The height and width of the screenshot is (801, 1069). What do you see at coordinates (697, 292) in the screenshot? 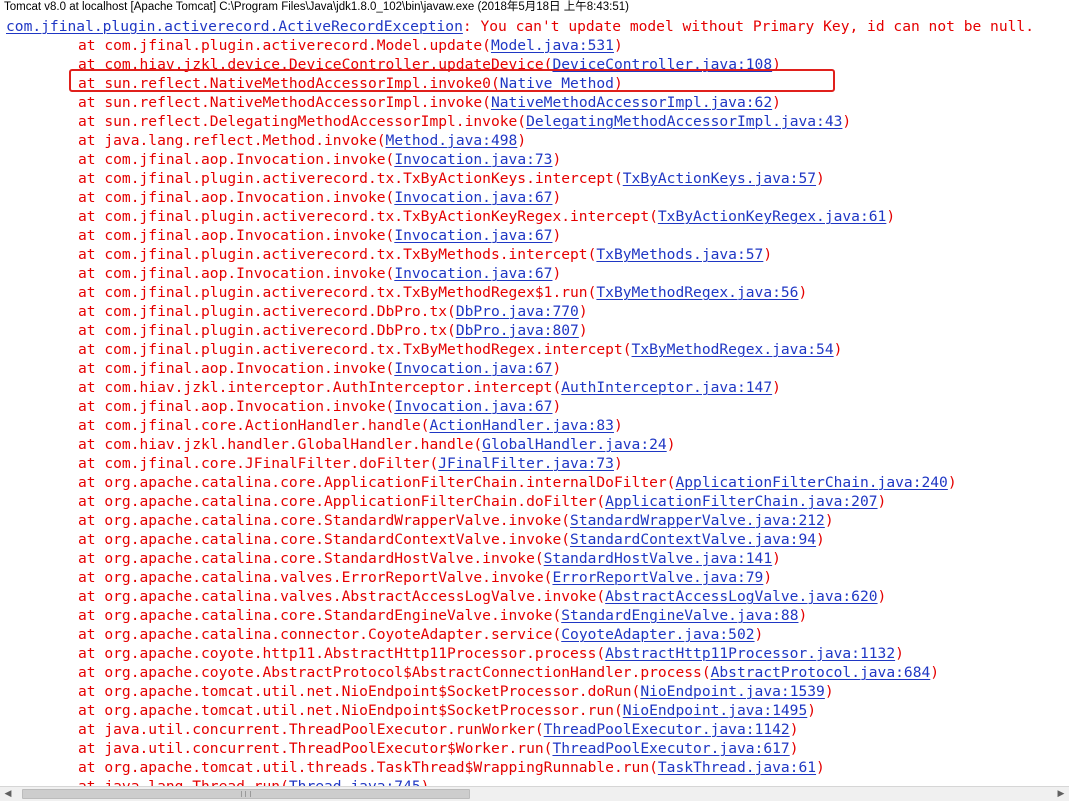
I see `source-location-link: TxByMethodRegex.java:56` at bounding box center [697, 292].